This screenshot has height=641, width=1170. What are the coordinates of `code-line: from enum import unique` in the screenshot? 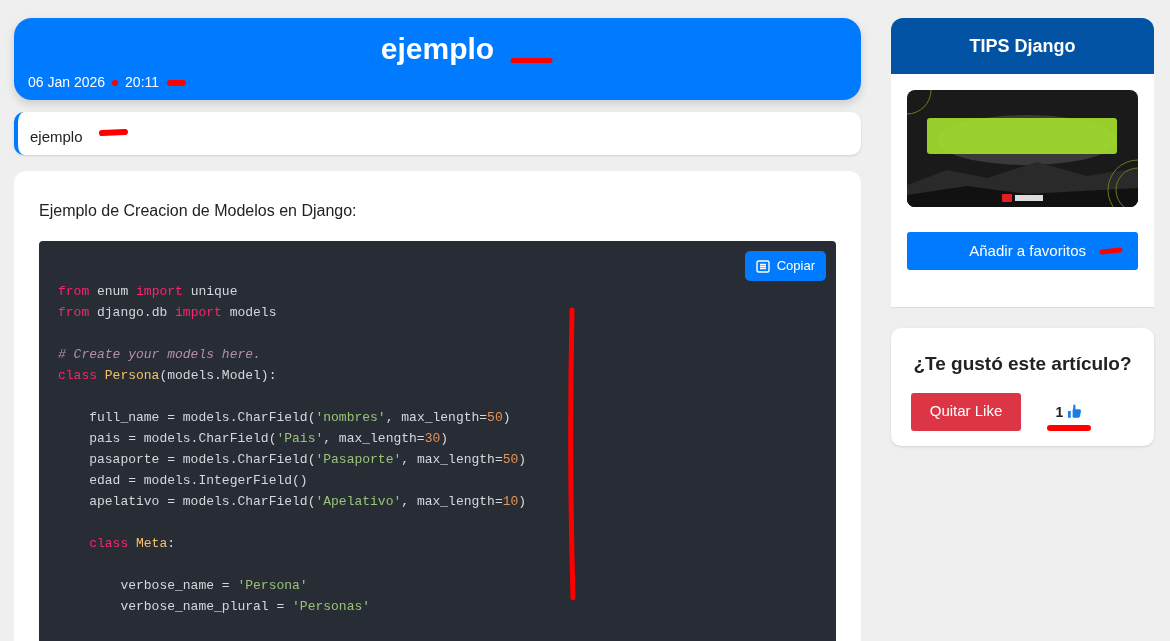 It's located at (148, 292).